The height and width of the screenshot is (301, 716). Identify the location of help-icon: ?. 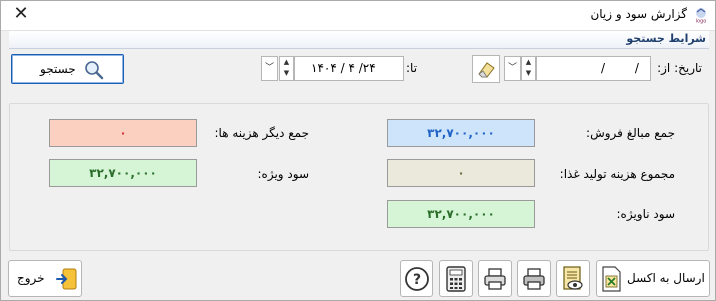
(416, 278).